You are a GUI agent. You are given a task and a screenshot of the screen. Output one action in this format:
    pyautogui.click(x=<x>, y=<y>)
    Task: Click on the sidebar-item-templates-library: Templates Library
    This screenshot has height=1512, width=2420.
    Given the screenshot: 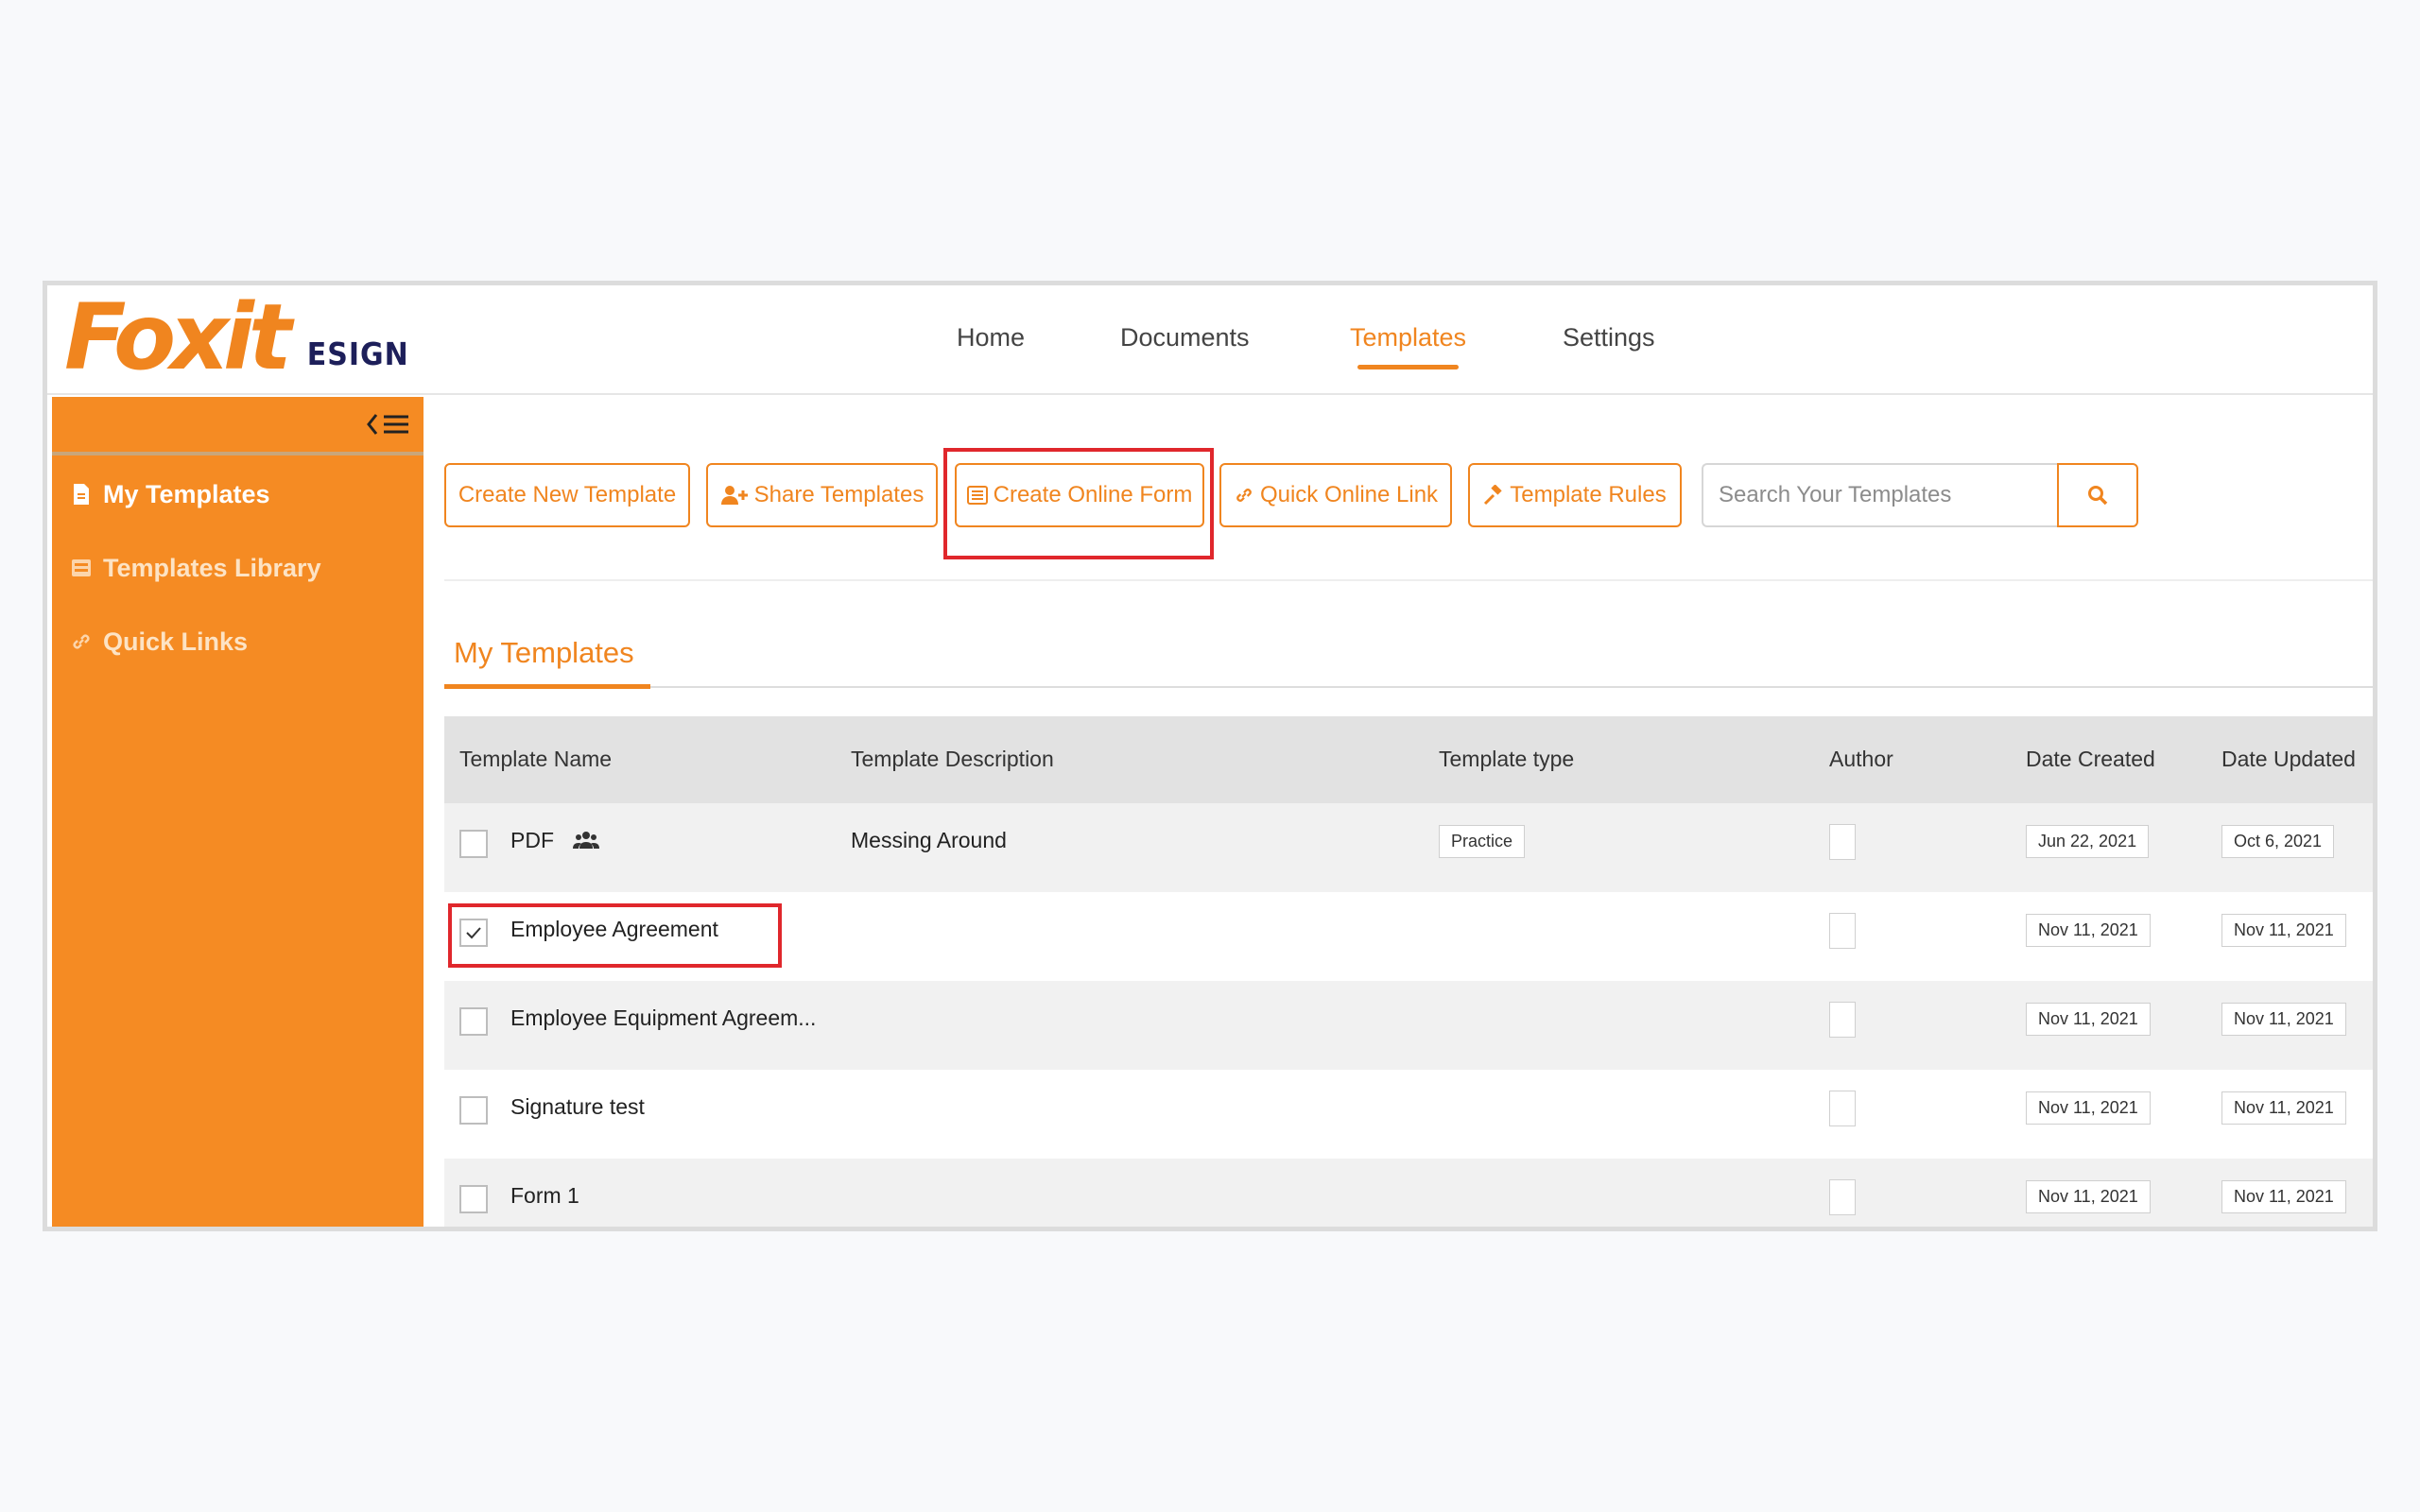 What is the action you would take?
    pyautogui.click(x=238, y=568)
    